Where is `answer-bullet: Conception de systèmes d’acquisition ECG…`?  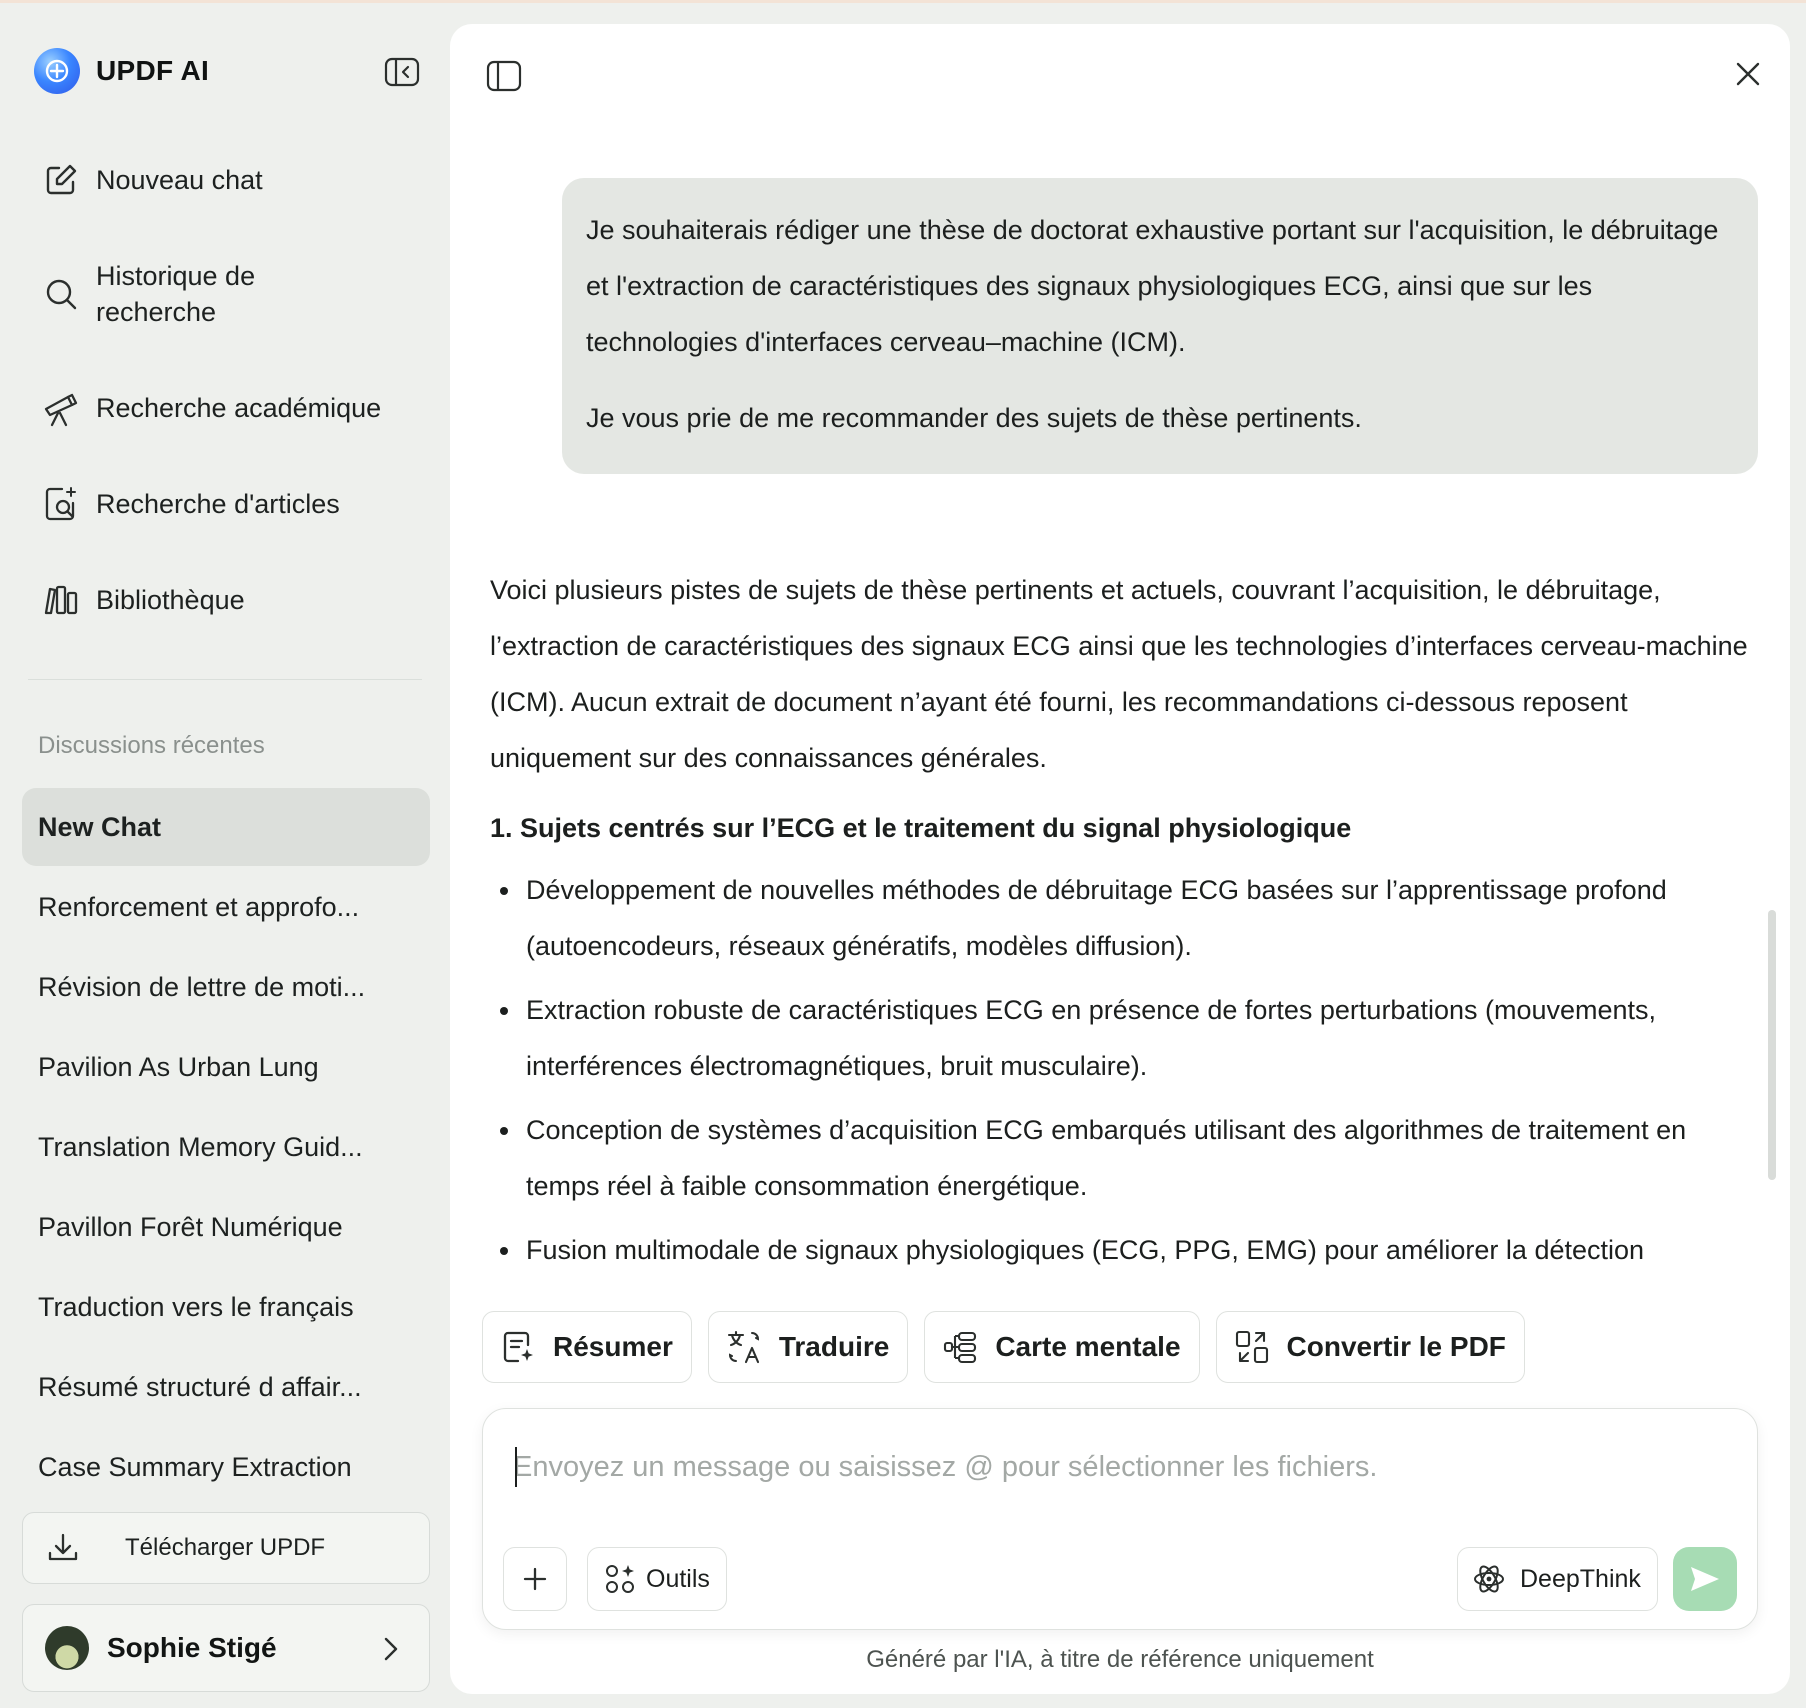
answer-bullet: Conception de systèmes d’acquisition ECG… is located at coordinates (1125, 1158).